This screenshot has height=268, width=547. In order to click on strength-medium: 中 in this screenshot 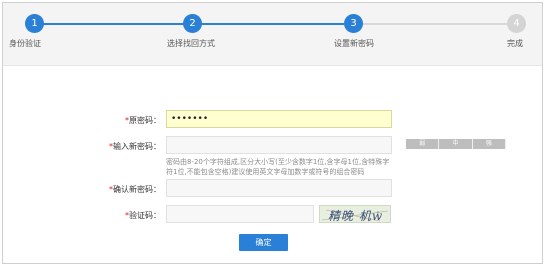, I will do `click(456, 144)`.